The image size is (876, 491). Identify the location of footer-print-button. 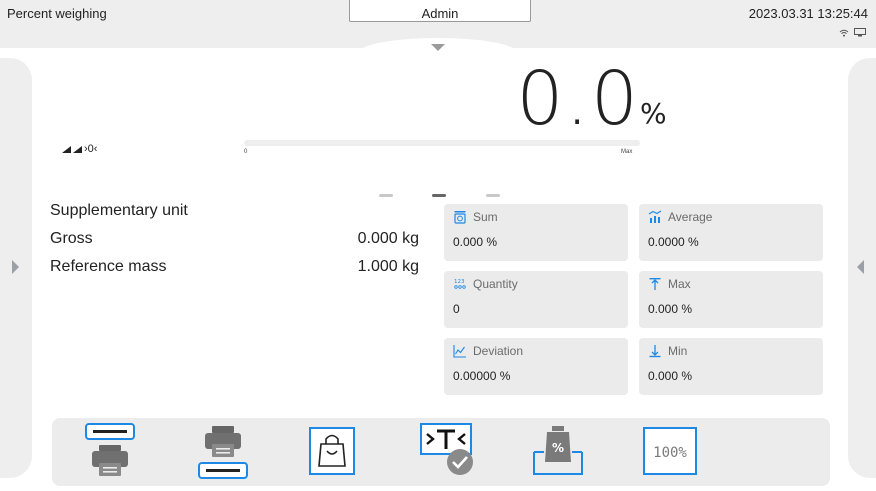
(223, 452).